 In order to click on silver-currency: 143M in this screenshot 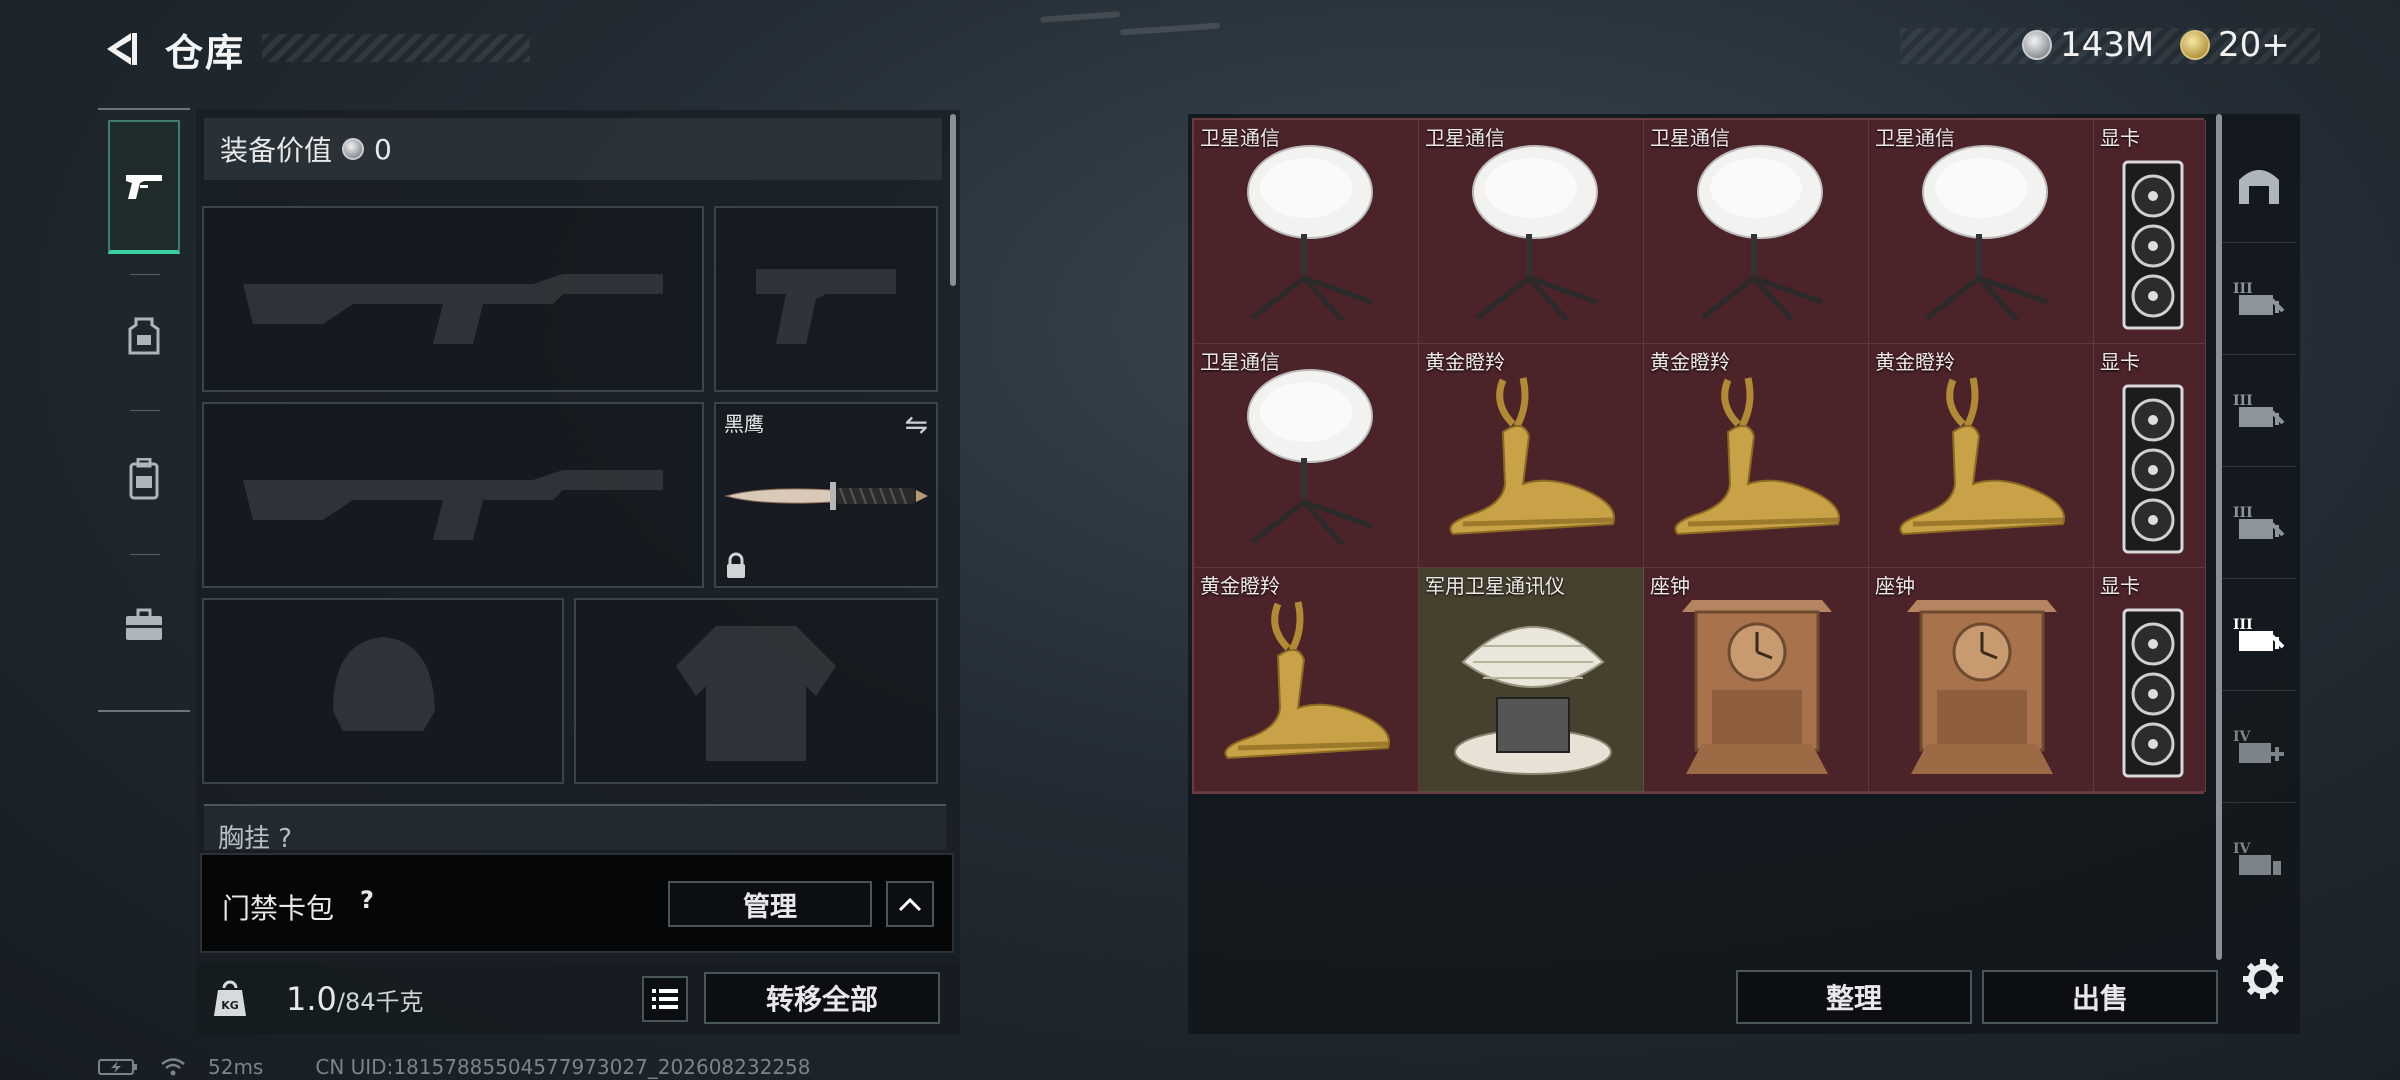, I will do `click(2088, 45)`.